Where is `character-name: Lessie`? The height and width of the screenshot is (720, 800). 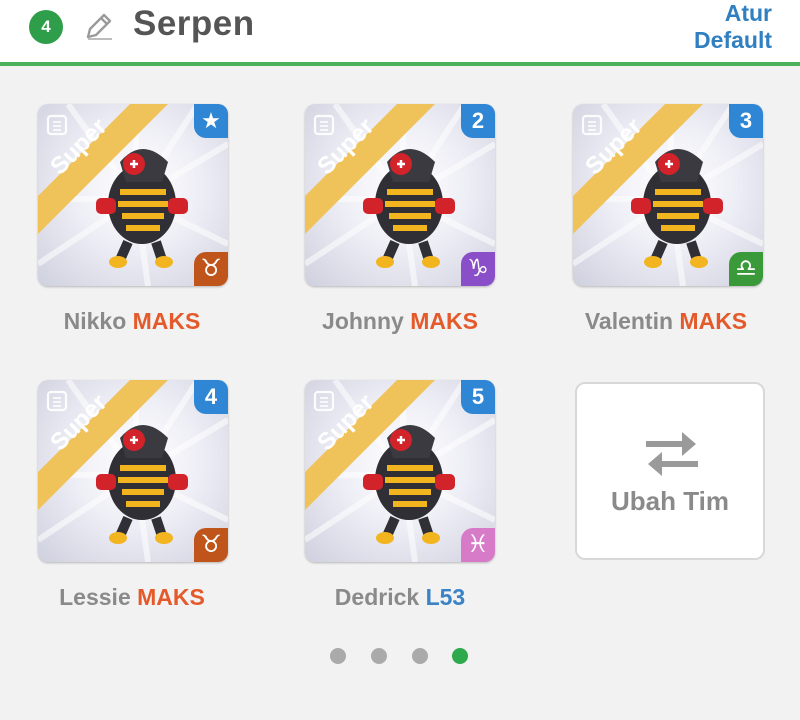 character-name: Lessie is located at coordinates (98, 597).